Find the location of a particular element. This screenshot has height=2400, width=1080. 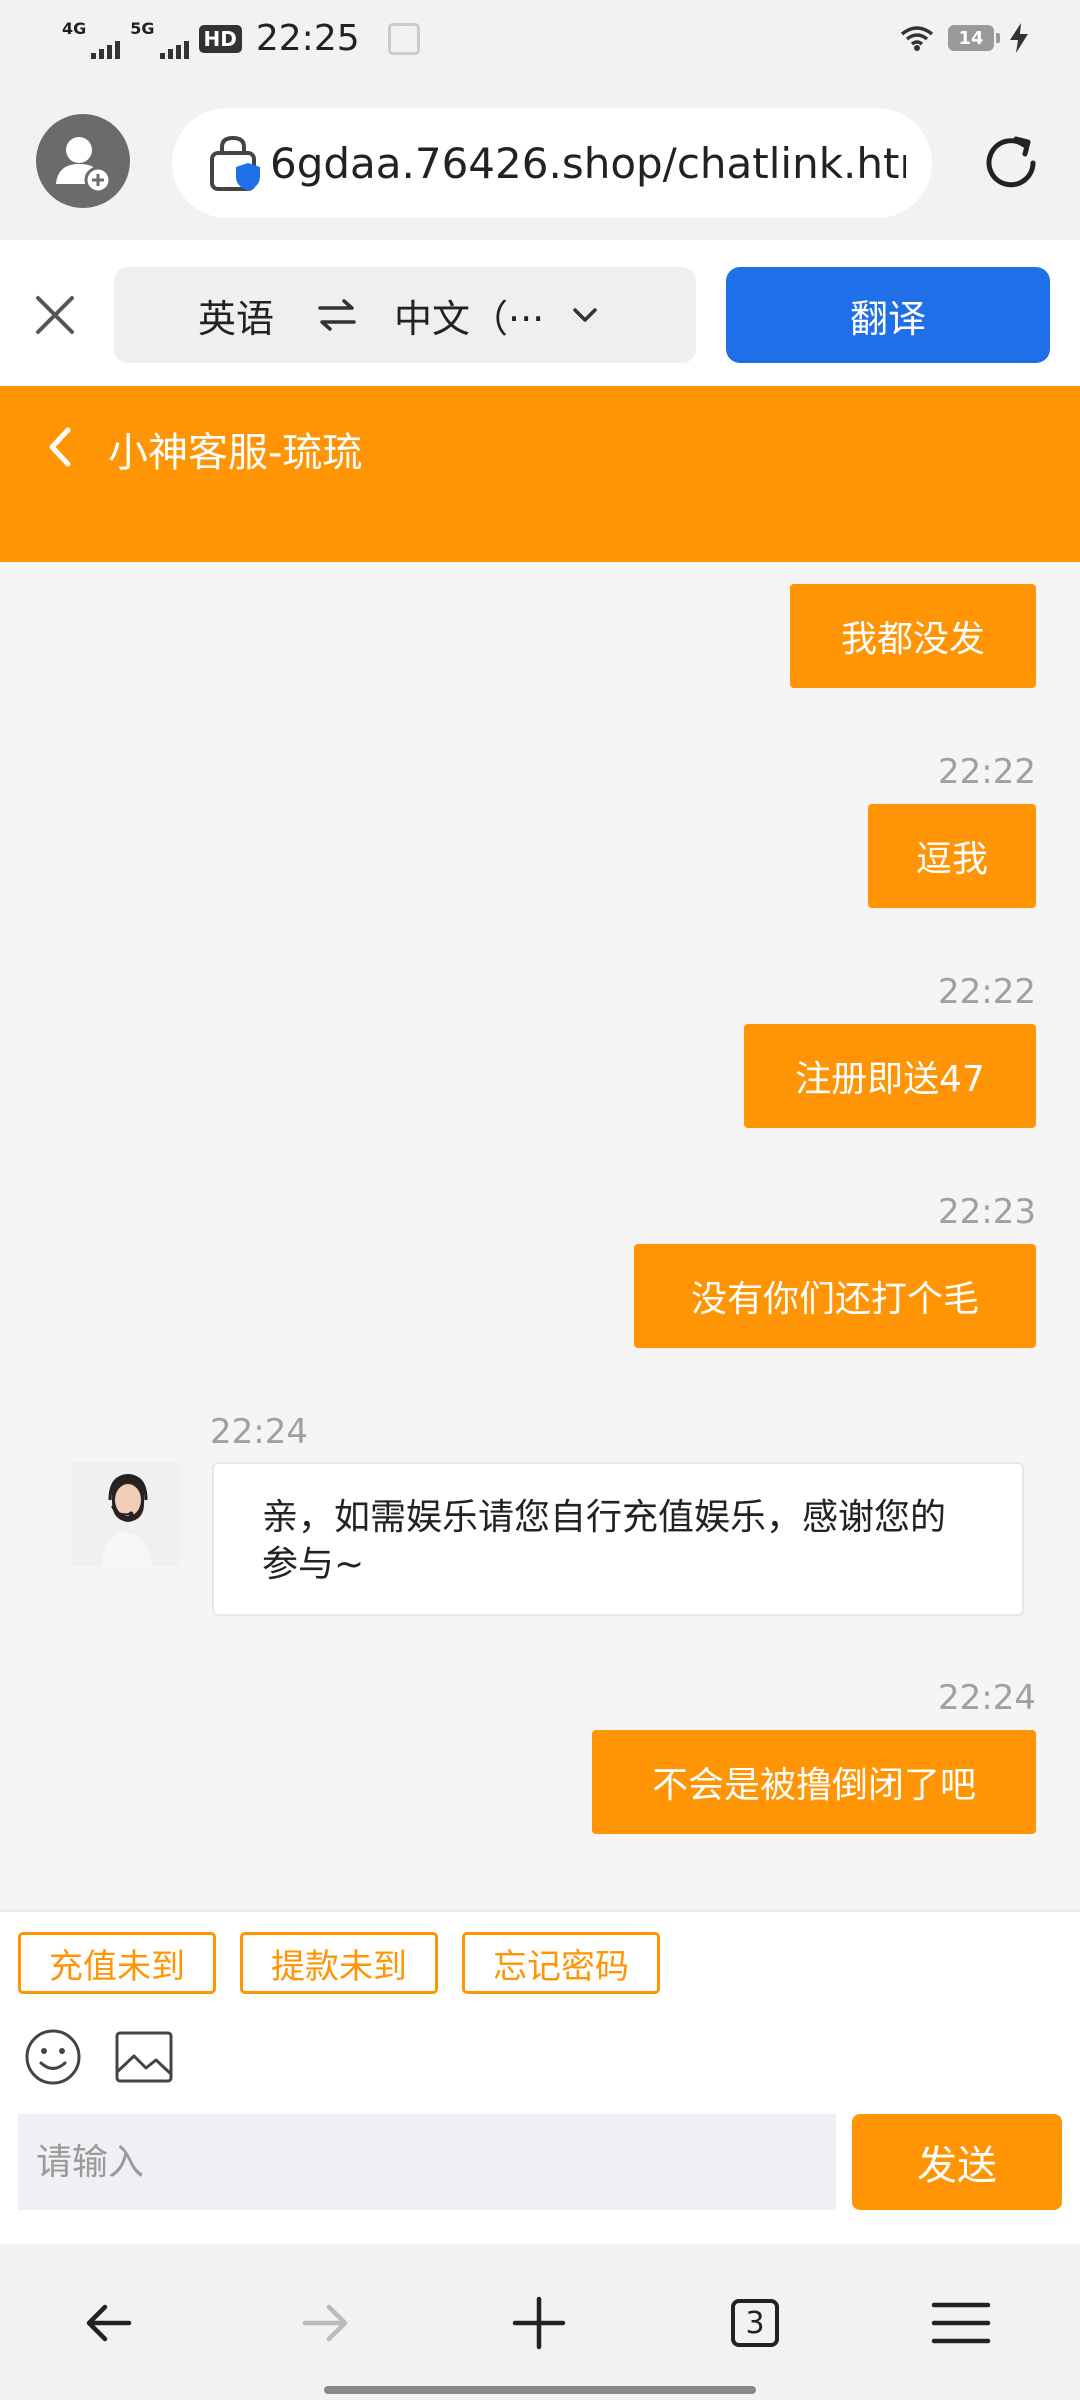

swap-icon is located at coordinates (337, 315).